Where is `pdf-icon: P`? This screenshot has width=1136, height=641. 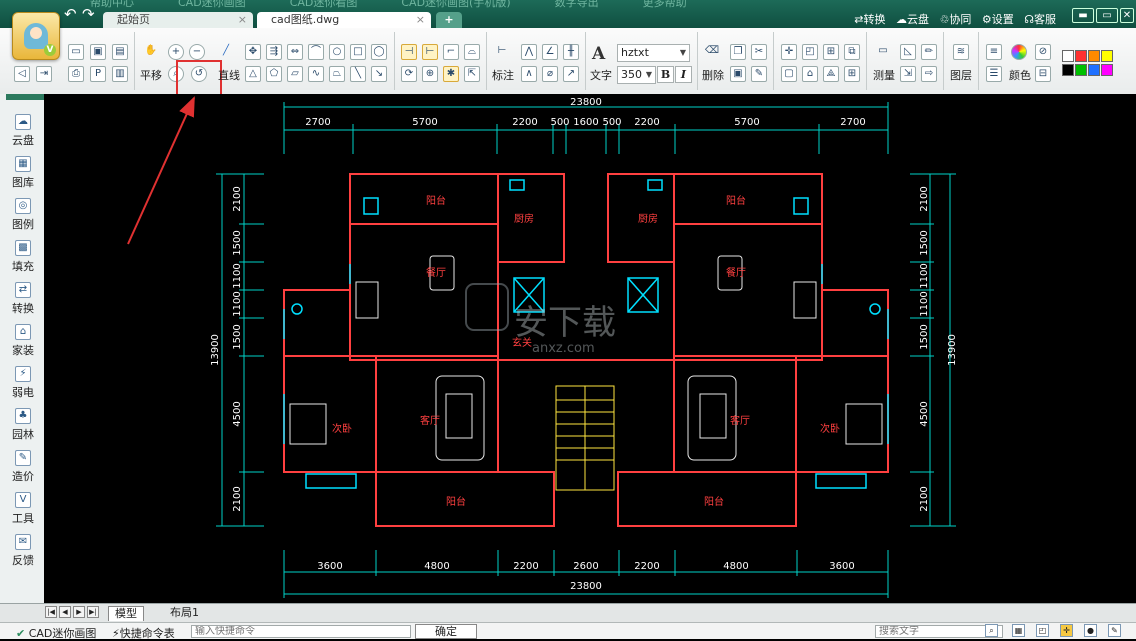
pdf-icon: P is located at coordinates (98, 74).